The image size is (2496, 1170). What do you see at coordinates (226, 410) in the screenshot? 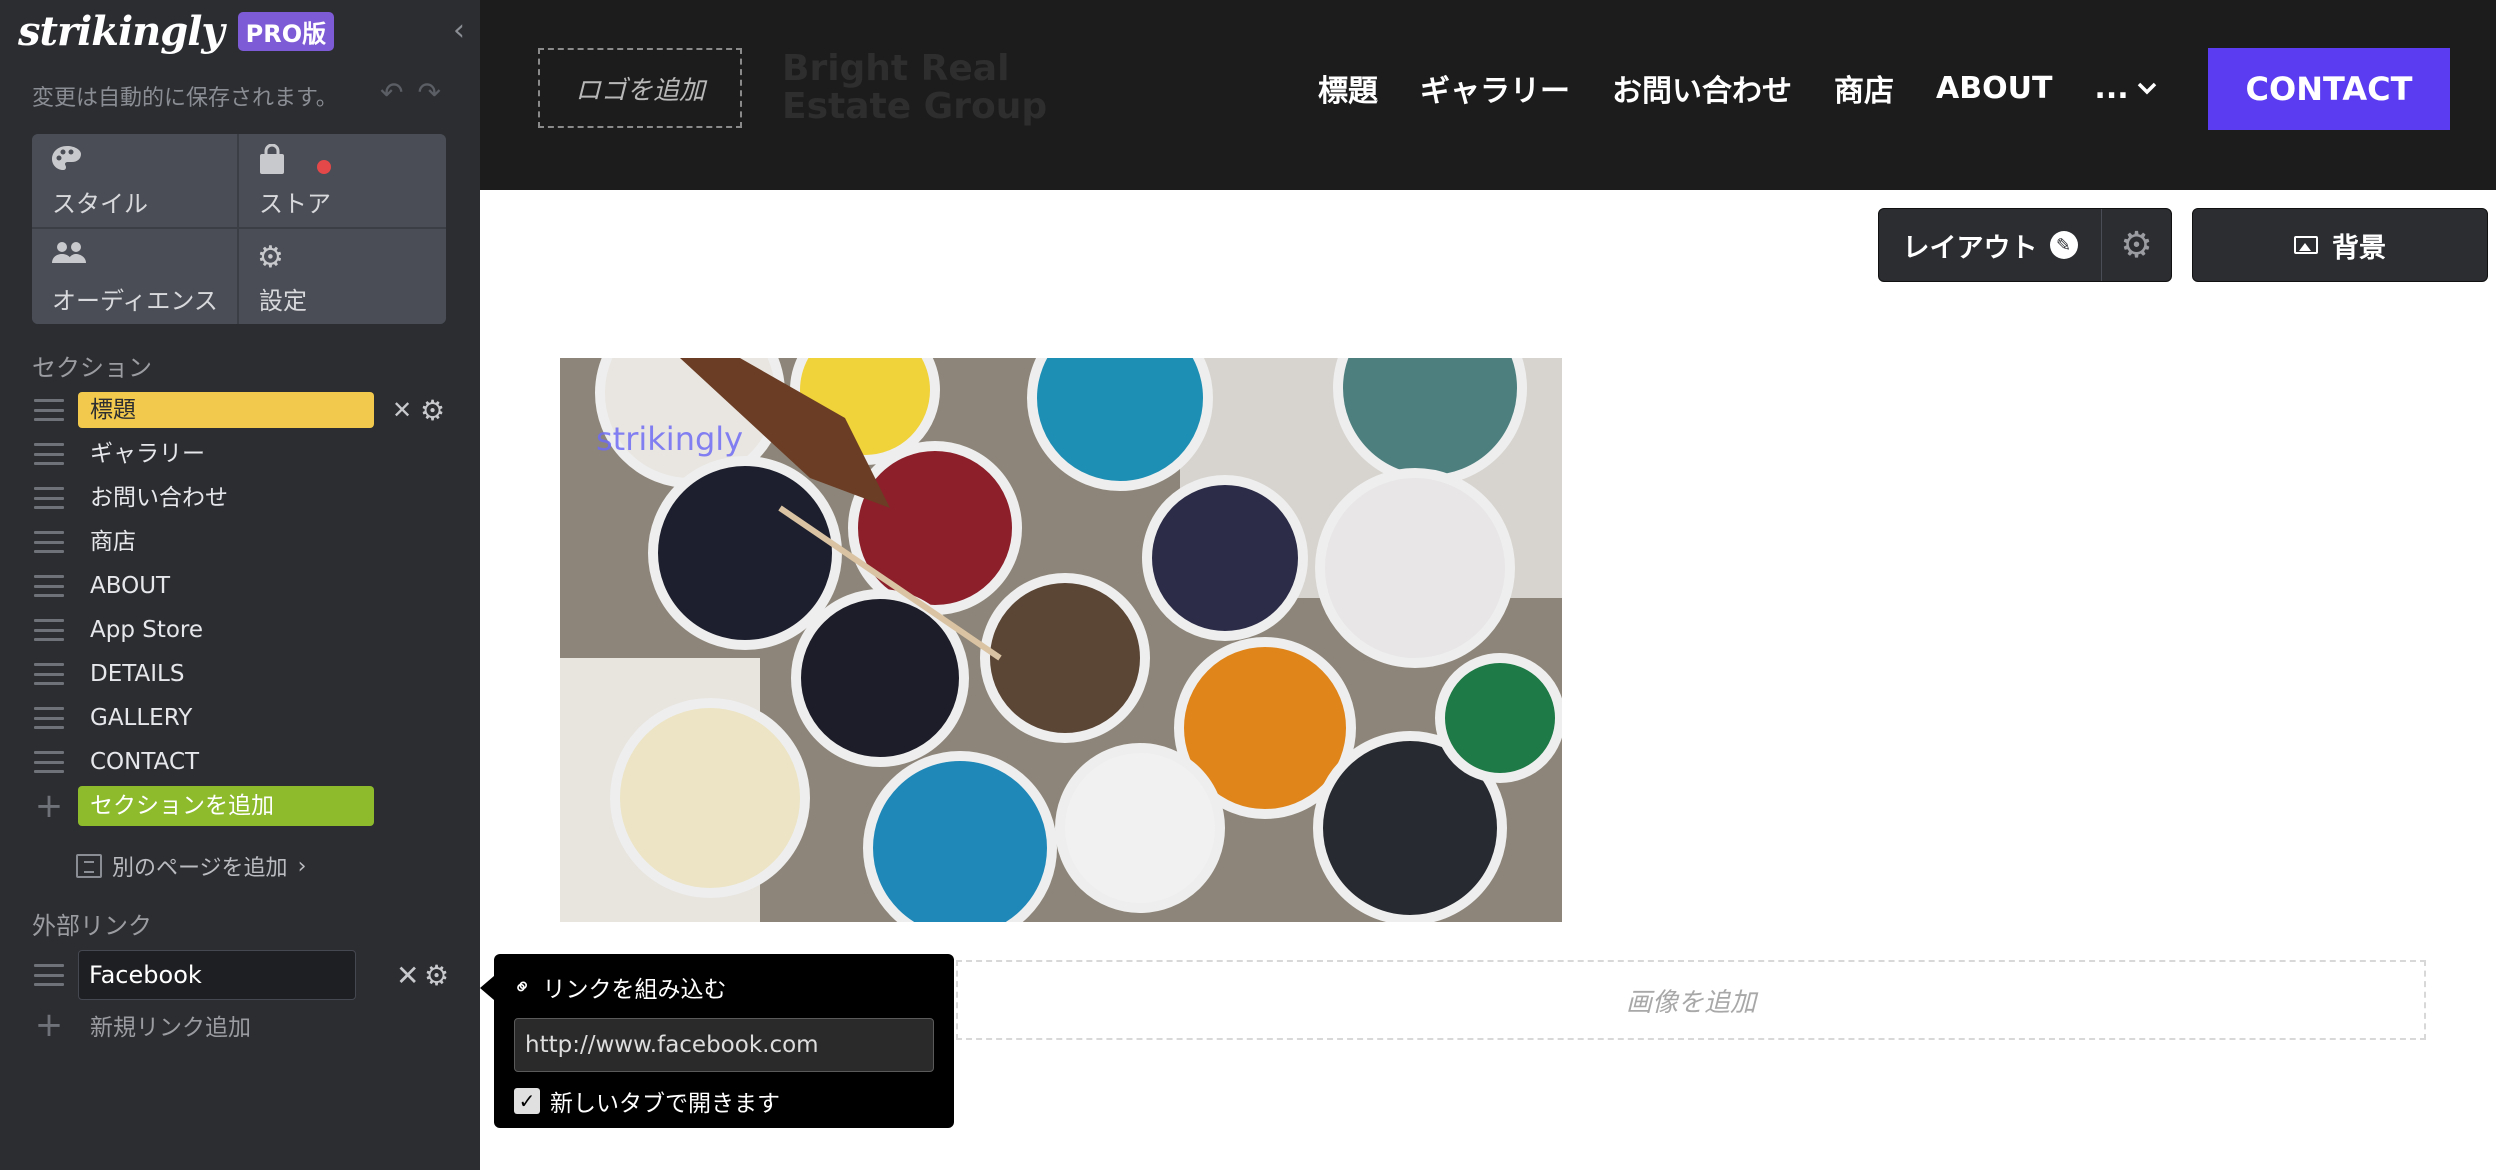
I see `section-label: 標題` at bounding box center [226, 410].